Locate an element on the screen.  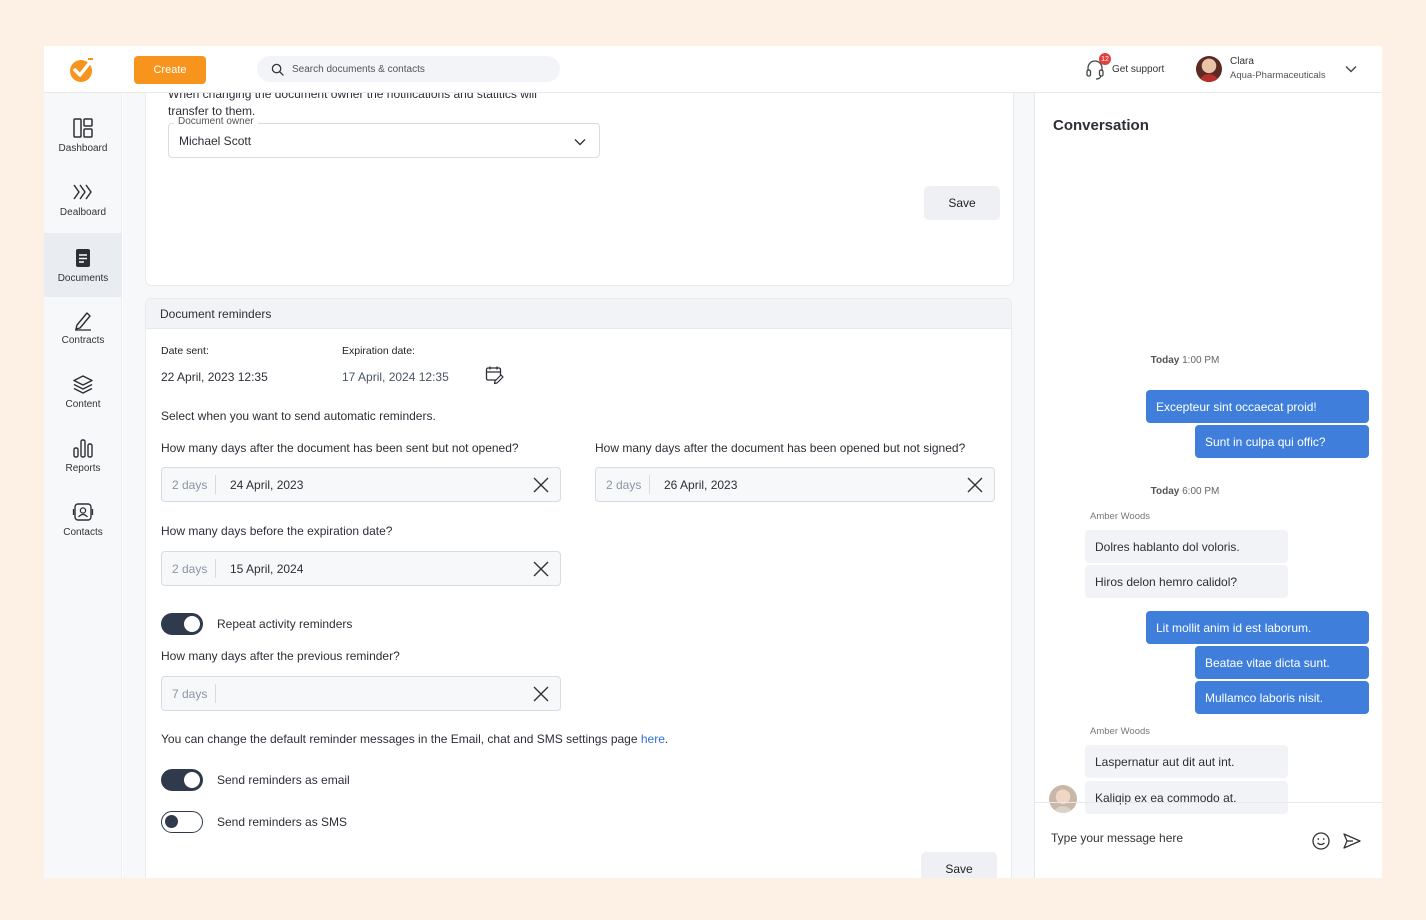
layers-icon is located at coordinates (83, 384).